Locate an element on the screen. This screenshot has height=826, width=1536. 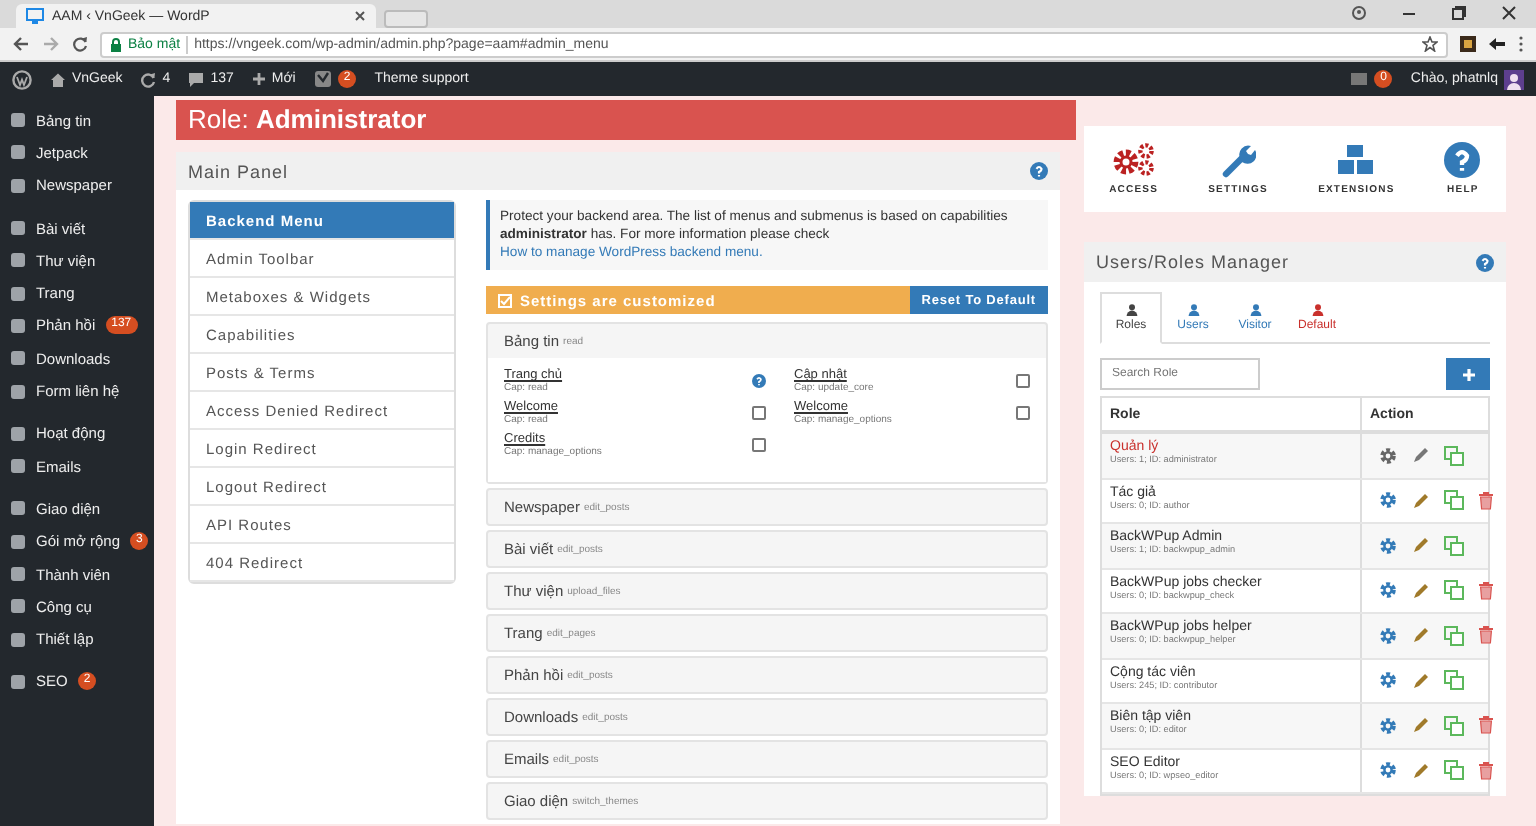
monitor-icon is located at coordinates (35, 16).